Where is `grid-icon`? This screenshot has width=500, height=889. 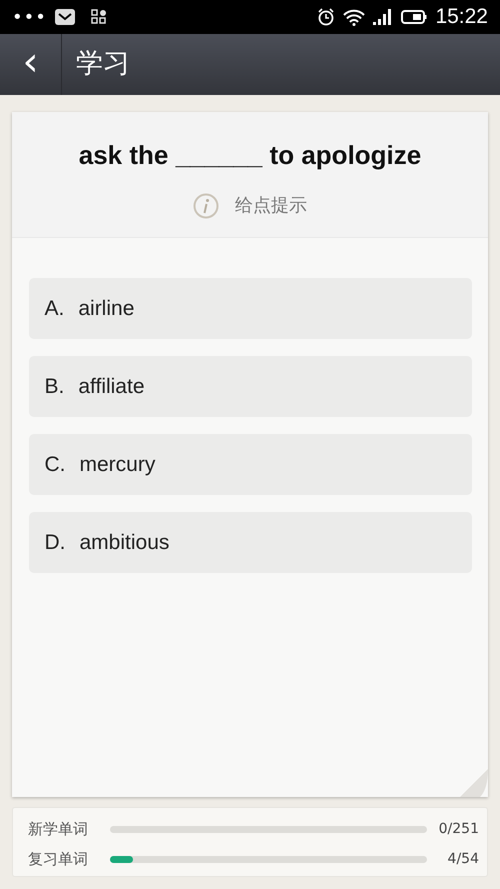
grid-icon is located at coordinates (98, 17).